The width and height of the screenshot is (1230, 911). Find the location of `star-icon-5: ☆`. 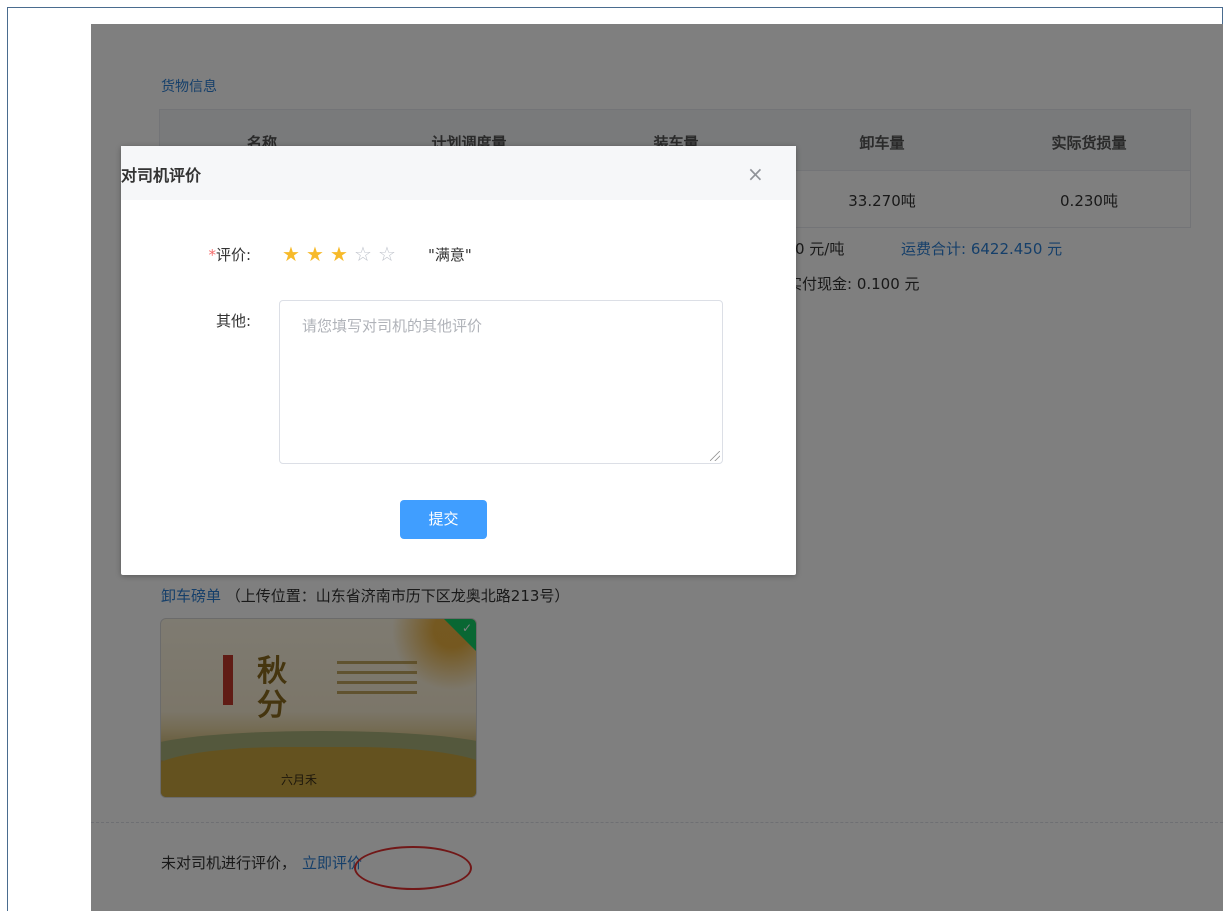

star-icon-5: ☆ is located at coordinates (387, 254).